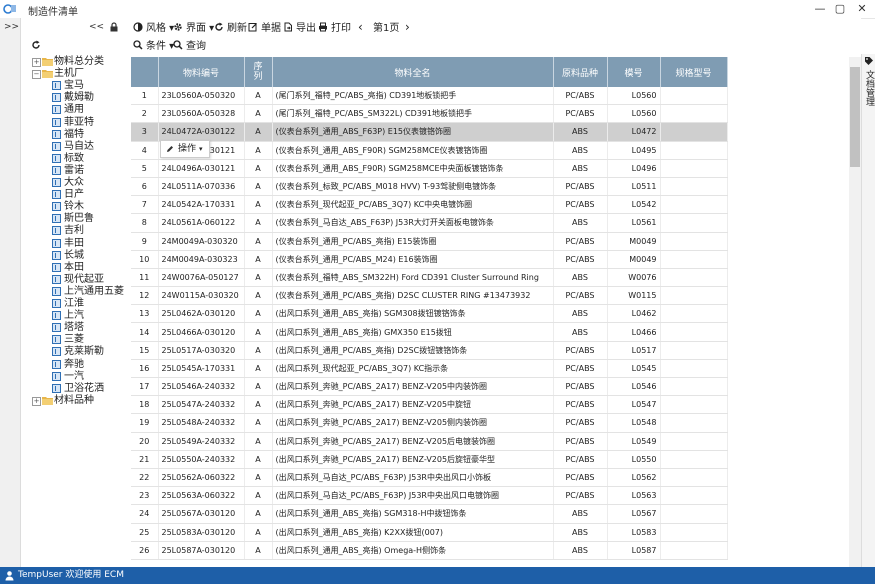 This screenshot has width=875, height=584. What do you see at coordinates (145, 96) in the screenshot?
I see `table-cell: 1` at bounding box center [145, 96].